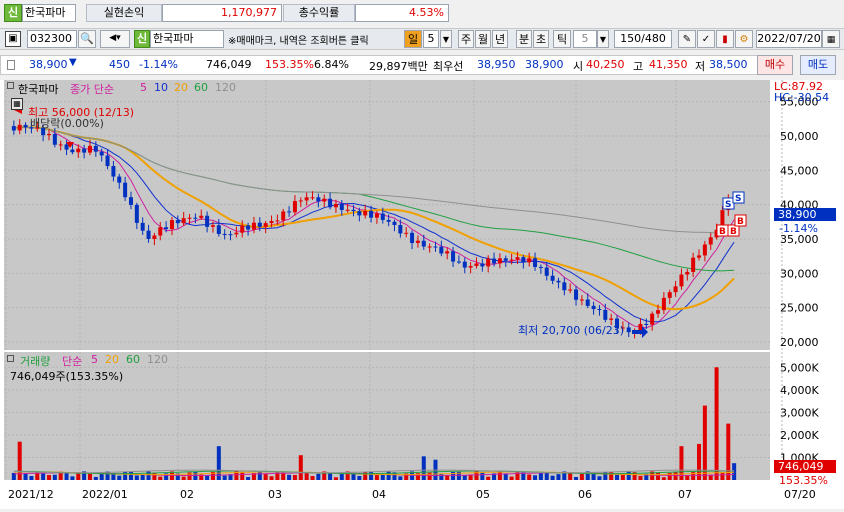 This screenshot has height=512, width=844. What do you see at coordinates (706, 39) in the screenshot?
I see `check-icon: ✓` at bounding box center [706, 39].